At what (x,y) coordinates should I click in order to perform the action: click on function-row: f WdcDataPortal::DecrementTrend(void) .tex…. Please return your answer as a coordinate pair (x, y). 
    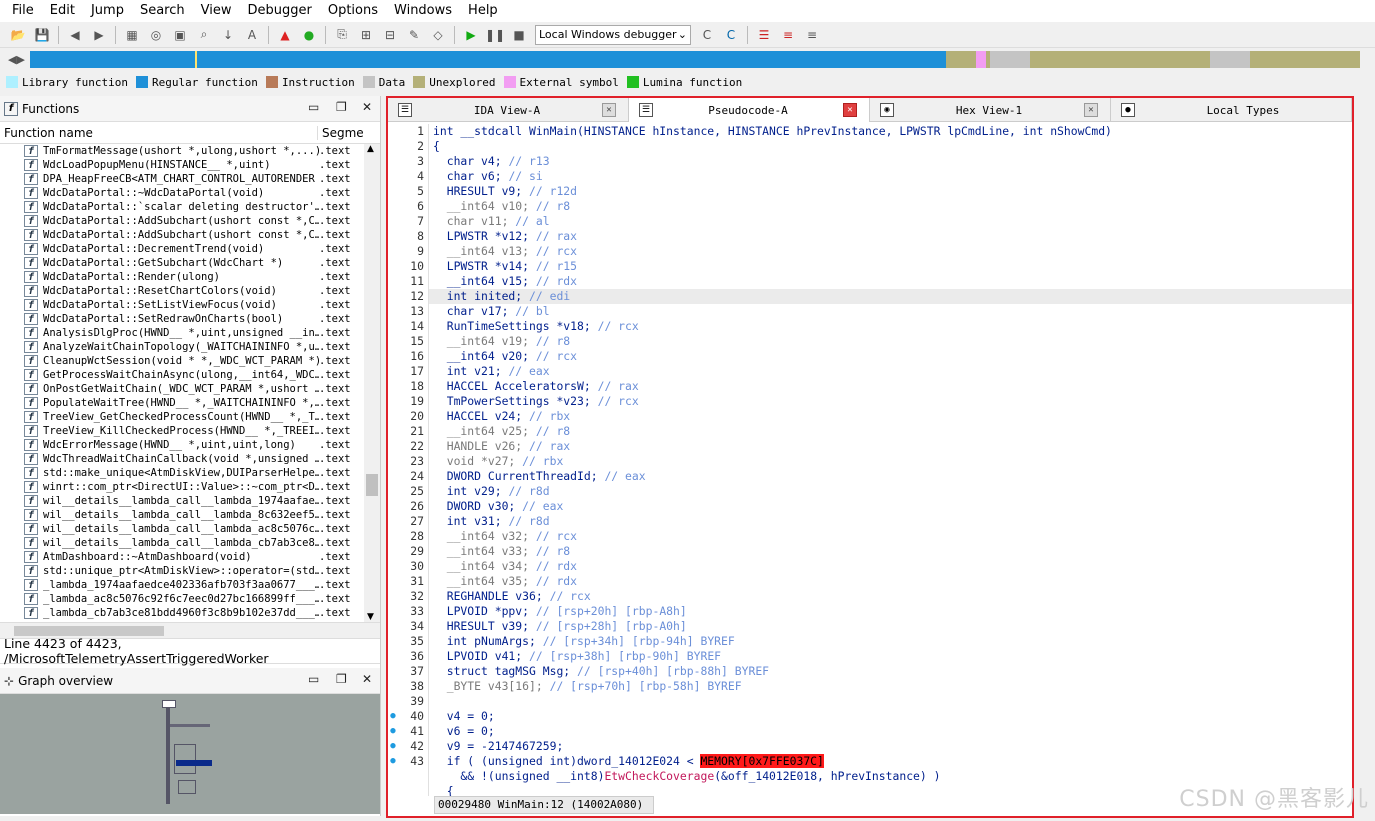
    Looking at the image, I should click on (190, 249).